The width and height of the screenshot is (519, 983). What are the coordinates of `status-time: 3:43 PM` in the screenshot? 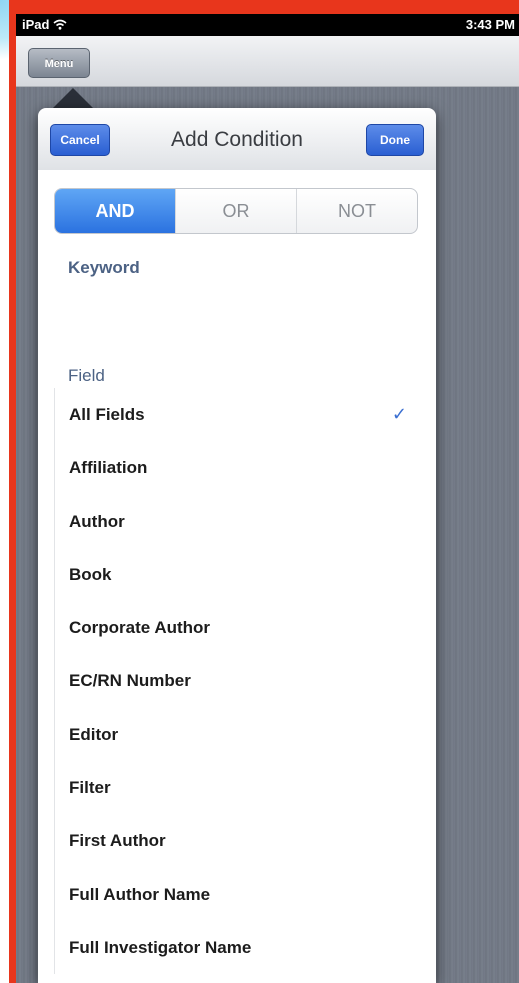 It's located at (490, 24).